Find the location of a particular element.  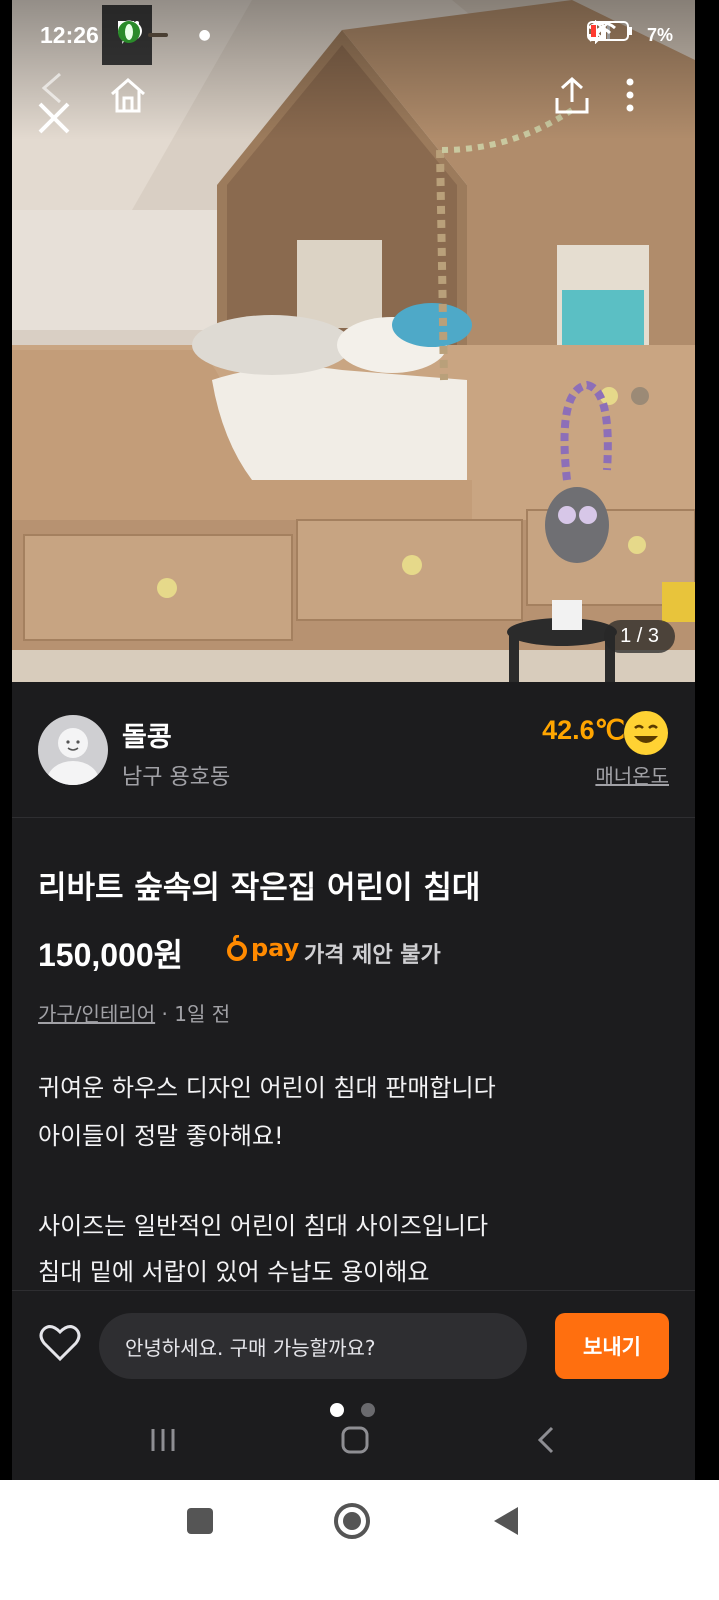

avatar is located at coordinates (73, 750).